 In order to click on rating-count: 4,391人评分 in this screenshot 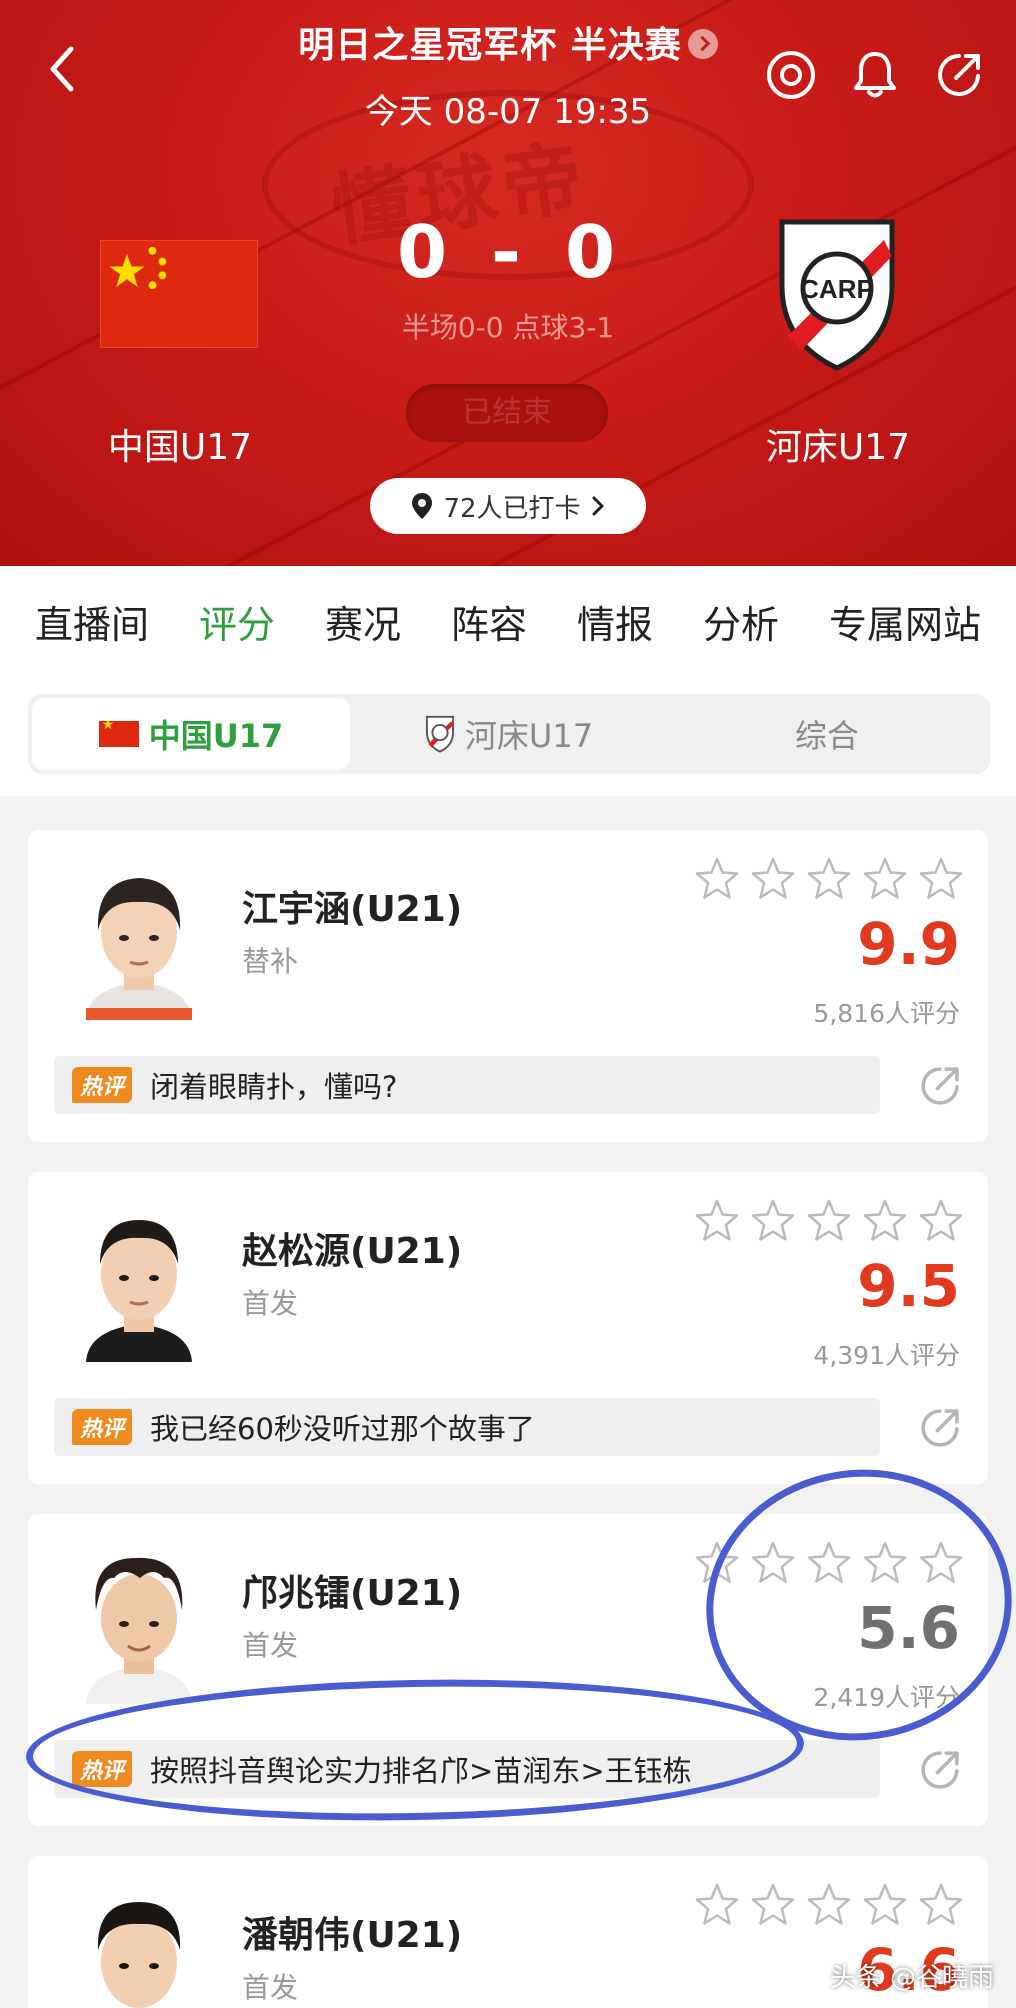, I will do `click(886, 1355)`.